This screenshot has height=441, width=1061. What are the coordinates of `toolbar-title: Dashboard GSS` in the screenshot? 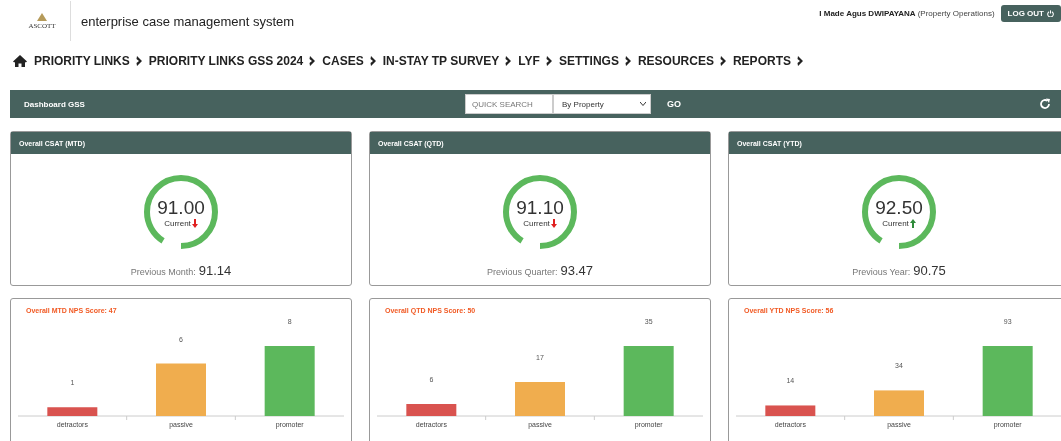 It's located at (55, 104).